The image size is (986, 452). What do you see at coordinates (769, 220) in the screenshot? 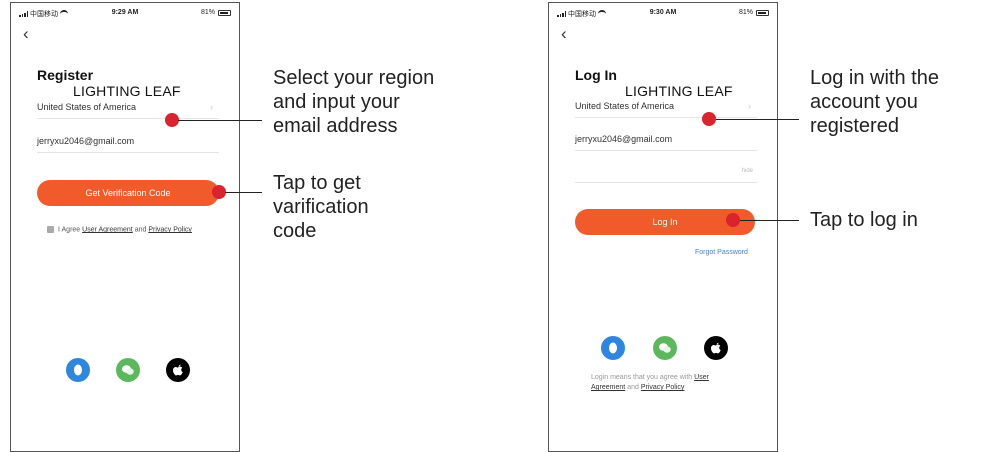
I see `leader-line-login-button` at bounding box center [769, 220].